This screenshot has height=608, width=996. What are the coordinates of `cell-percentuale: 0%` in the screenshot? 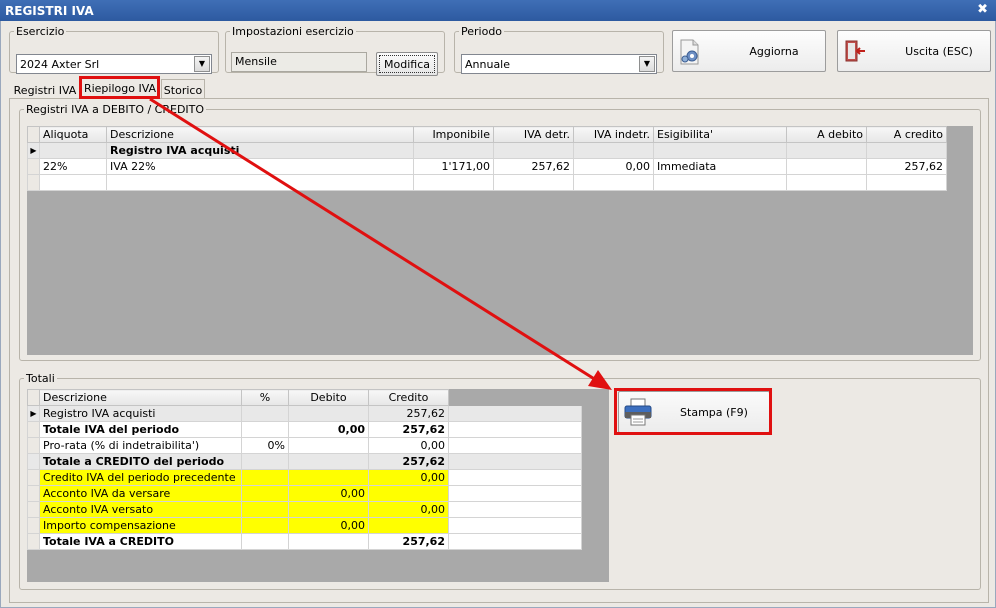 It's located at (265, 445).